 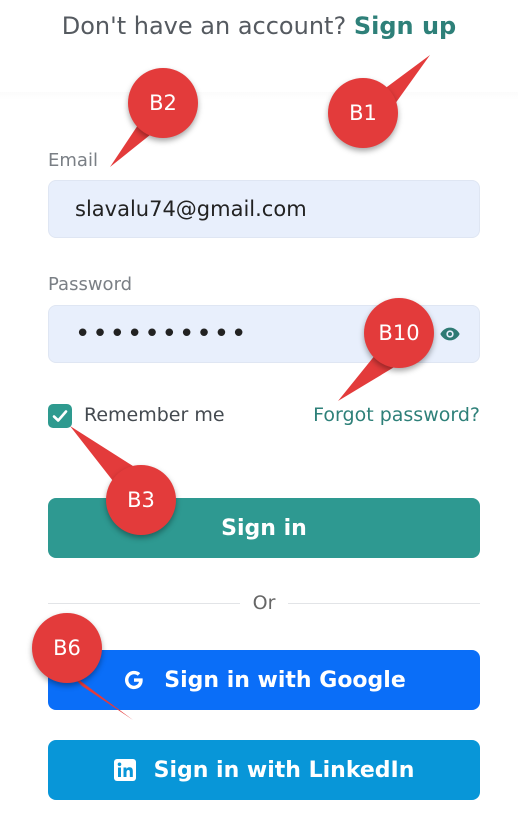 What do you see at coordinates (67, 648) in the screenshot?
I see `annotation-badge-b6: B6` at bounding box center [67, 648].